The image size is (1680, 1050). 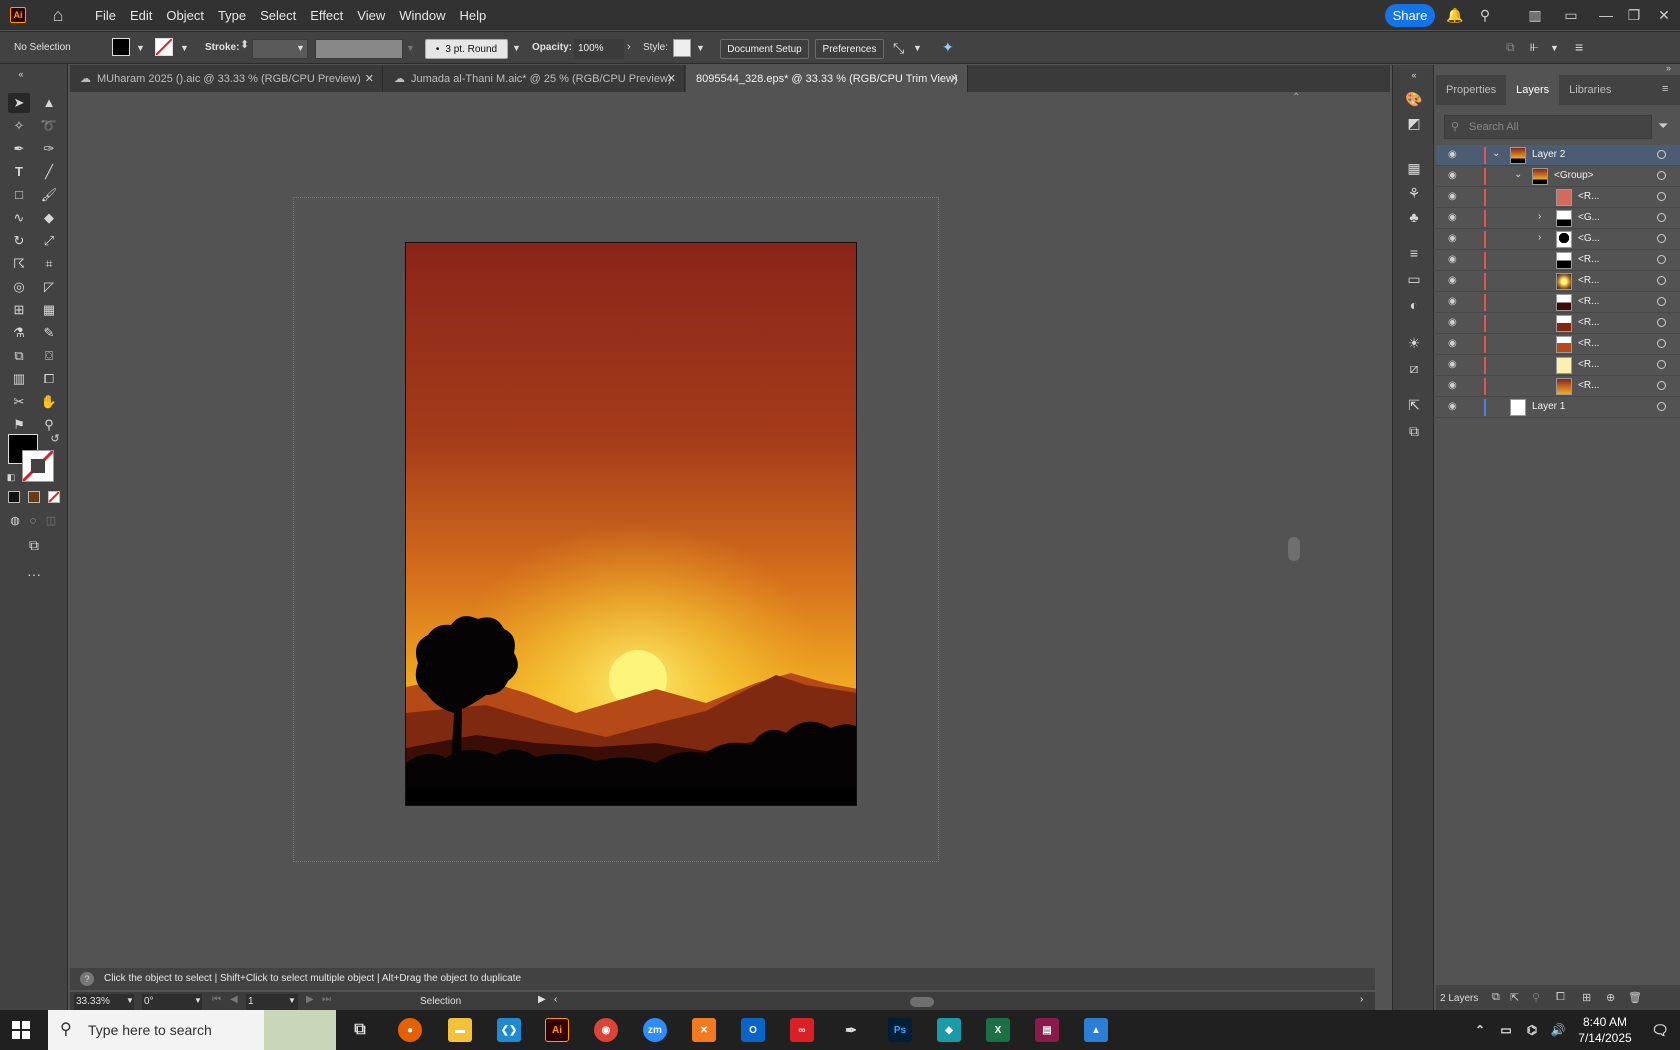 I want to click on taskbar-search-input: ⚲ Type here to search, so click(x=192, y=1030).